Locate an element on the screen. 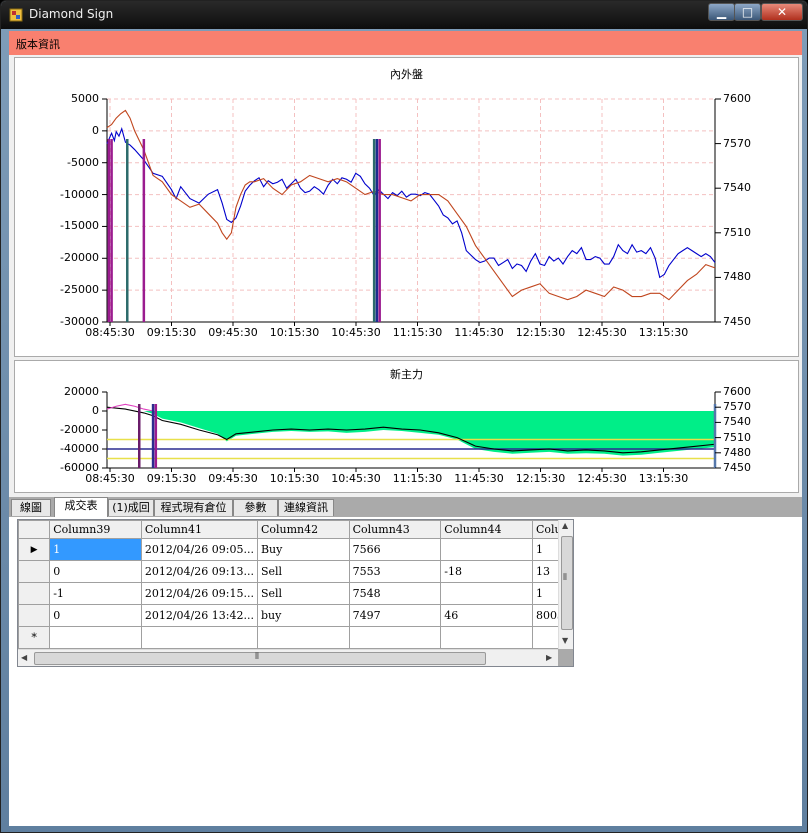 Image resolution: width=808 pixels, height=833 pixels. tab-positions: 程式現有倉位 is located at coordinates (193, 507).